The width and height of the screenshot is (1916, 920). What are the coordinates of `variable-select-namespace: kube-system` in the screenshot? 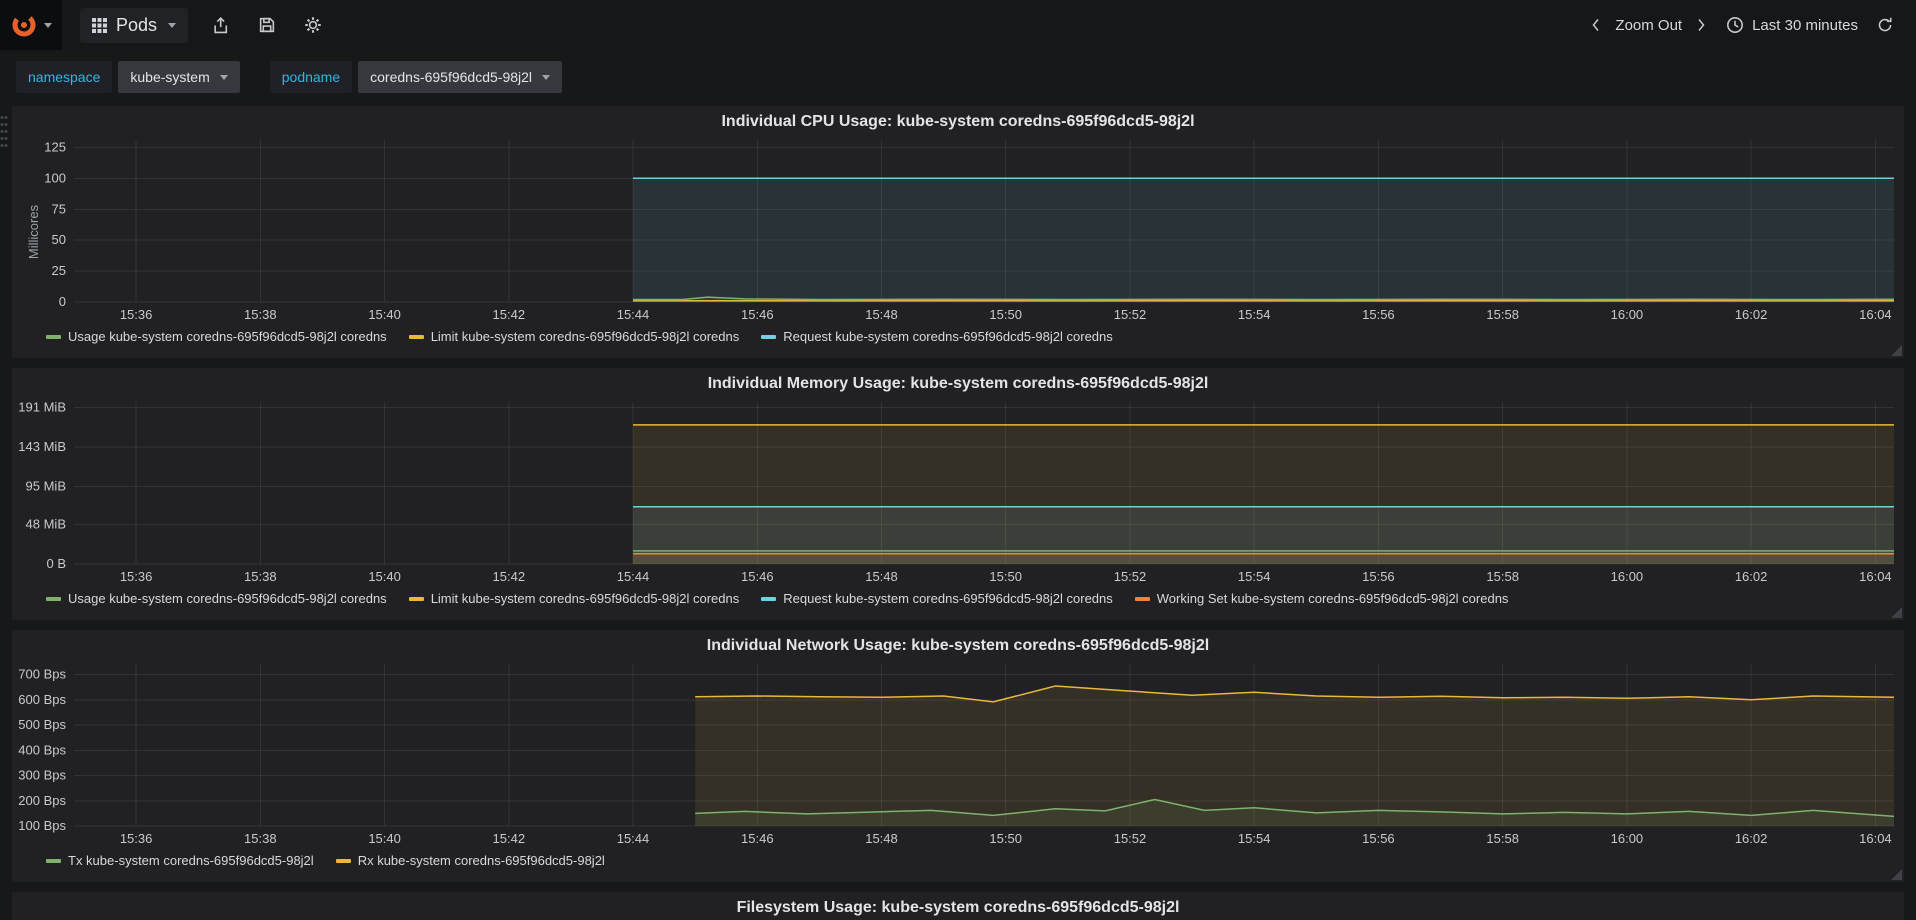 It's located at (179, 77).